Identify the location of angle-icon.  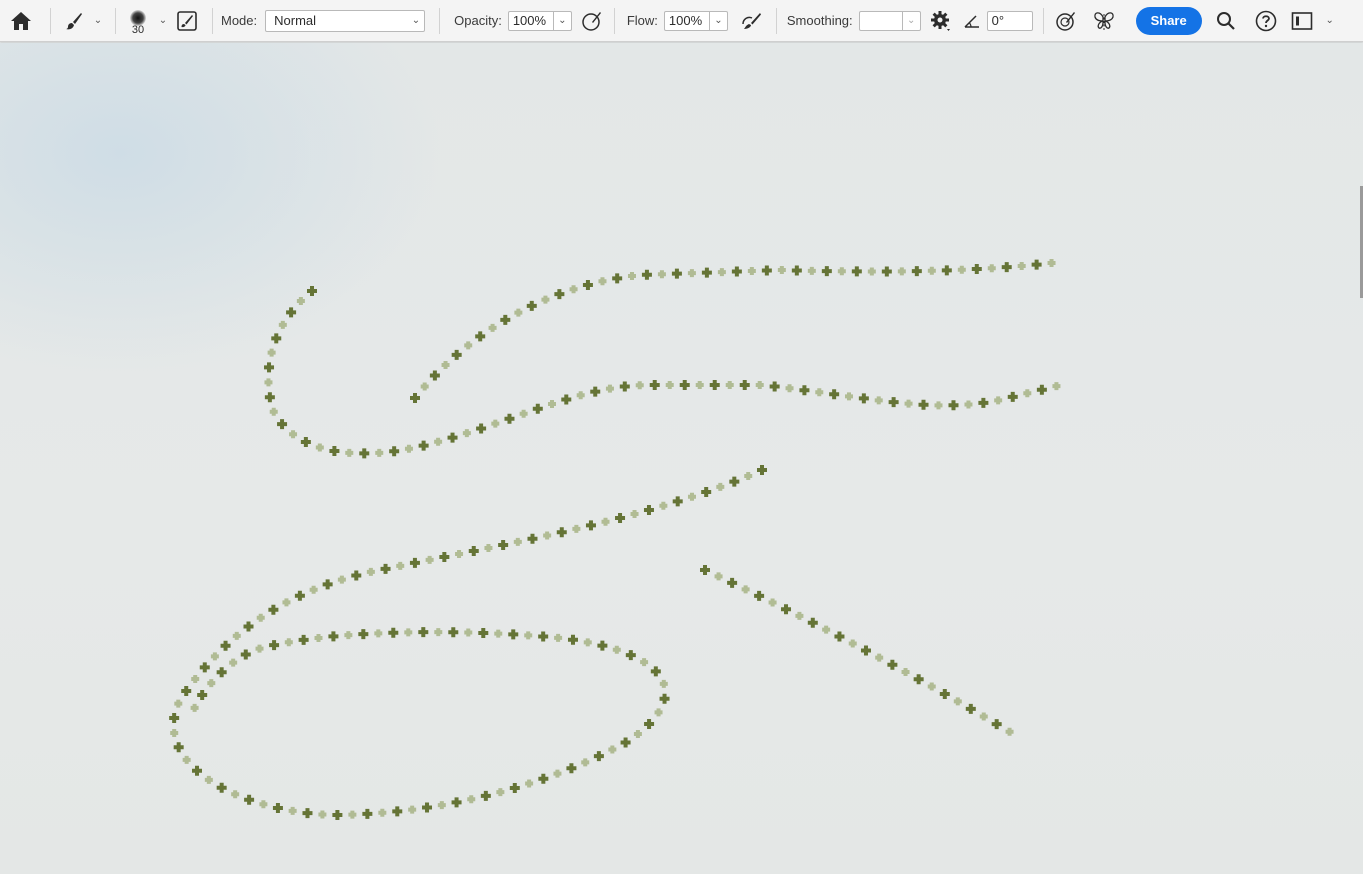
(971, 21).